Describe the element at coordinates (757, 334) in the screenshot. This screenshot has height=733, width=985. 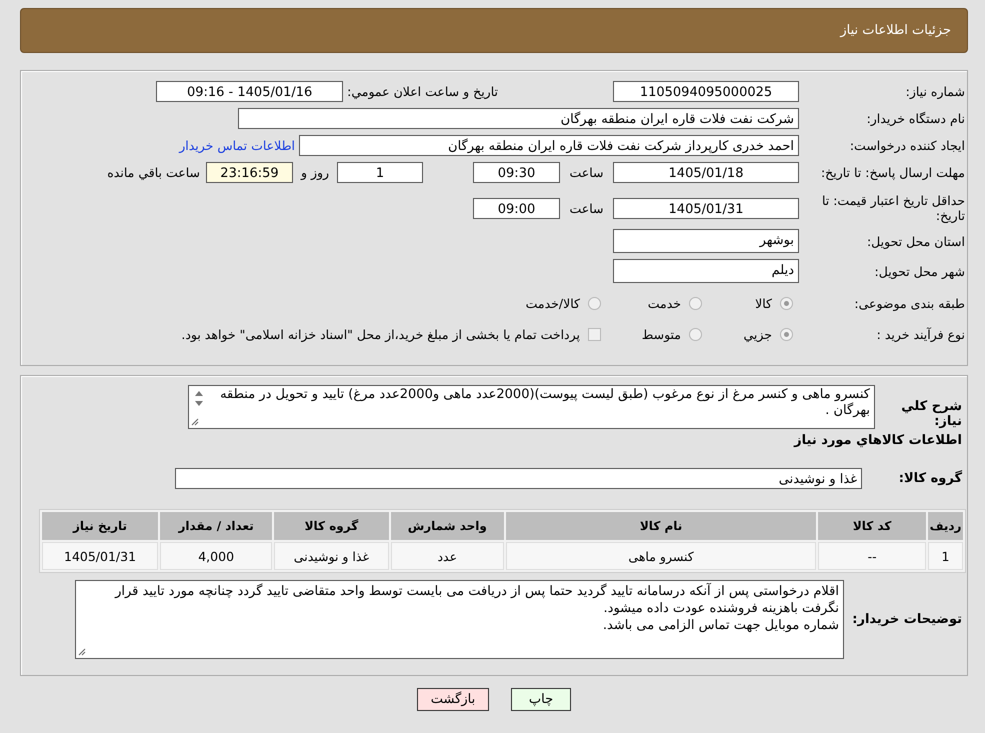
I see `radio-label: جزیي` at that location.